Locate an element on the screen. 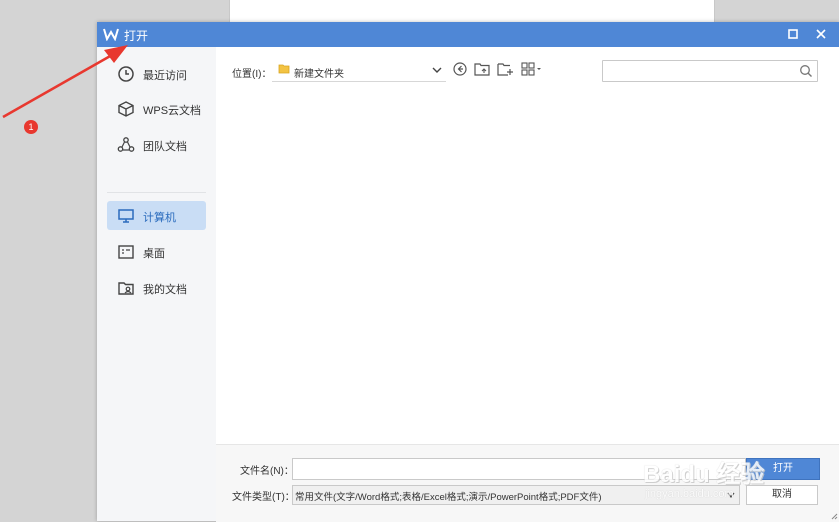 The height and width of the screenshot is (522, 839). sidebar-item-team-docs: 团队文档 is located at coordinates (156, 144).